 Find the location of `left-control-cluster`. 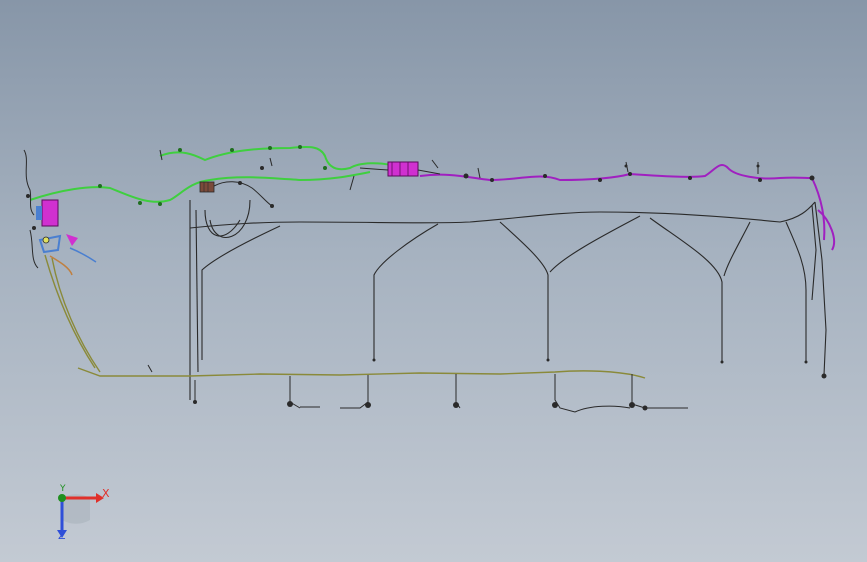

left-control-cluster is located at coordinates (60, 212).